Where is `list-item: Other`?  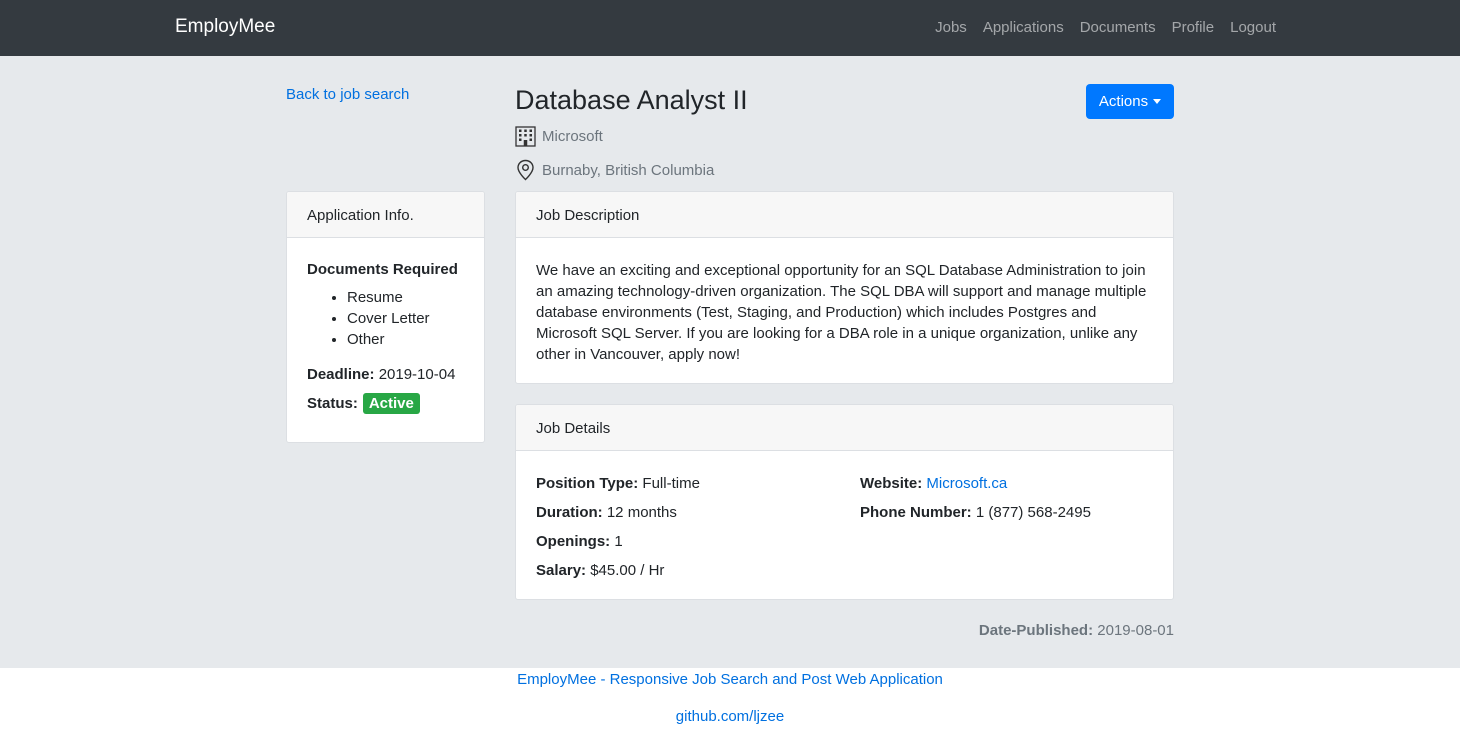
list-item: Other is located at coordinates (405, 339).